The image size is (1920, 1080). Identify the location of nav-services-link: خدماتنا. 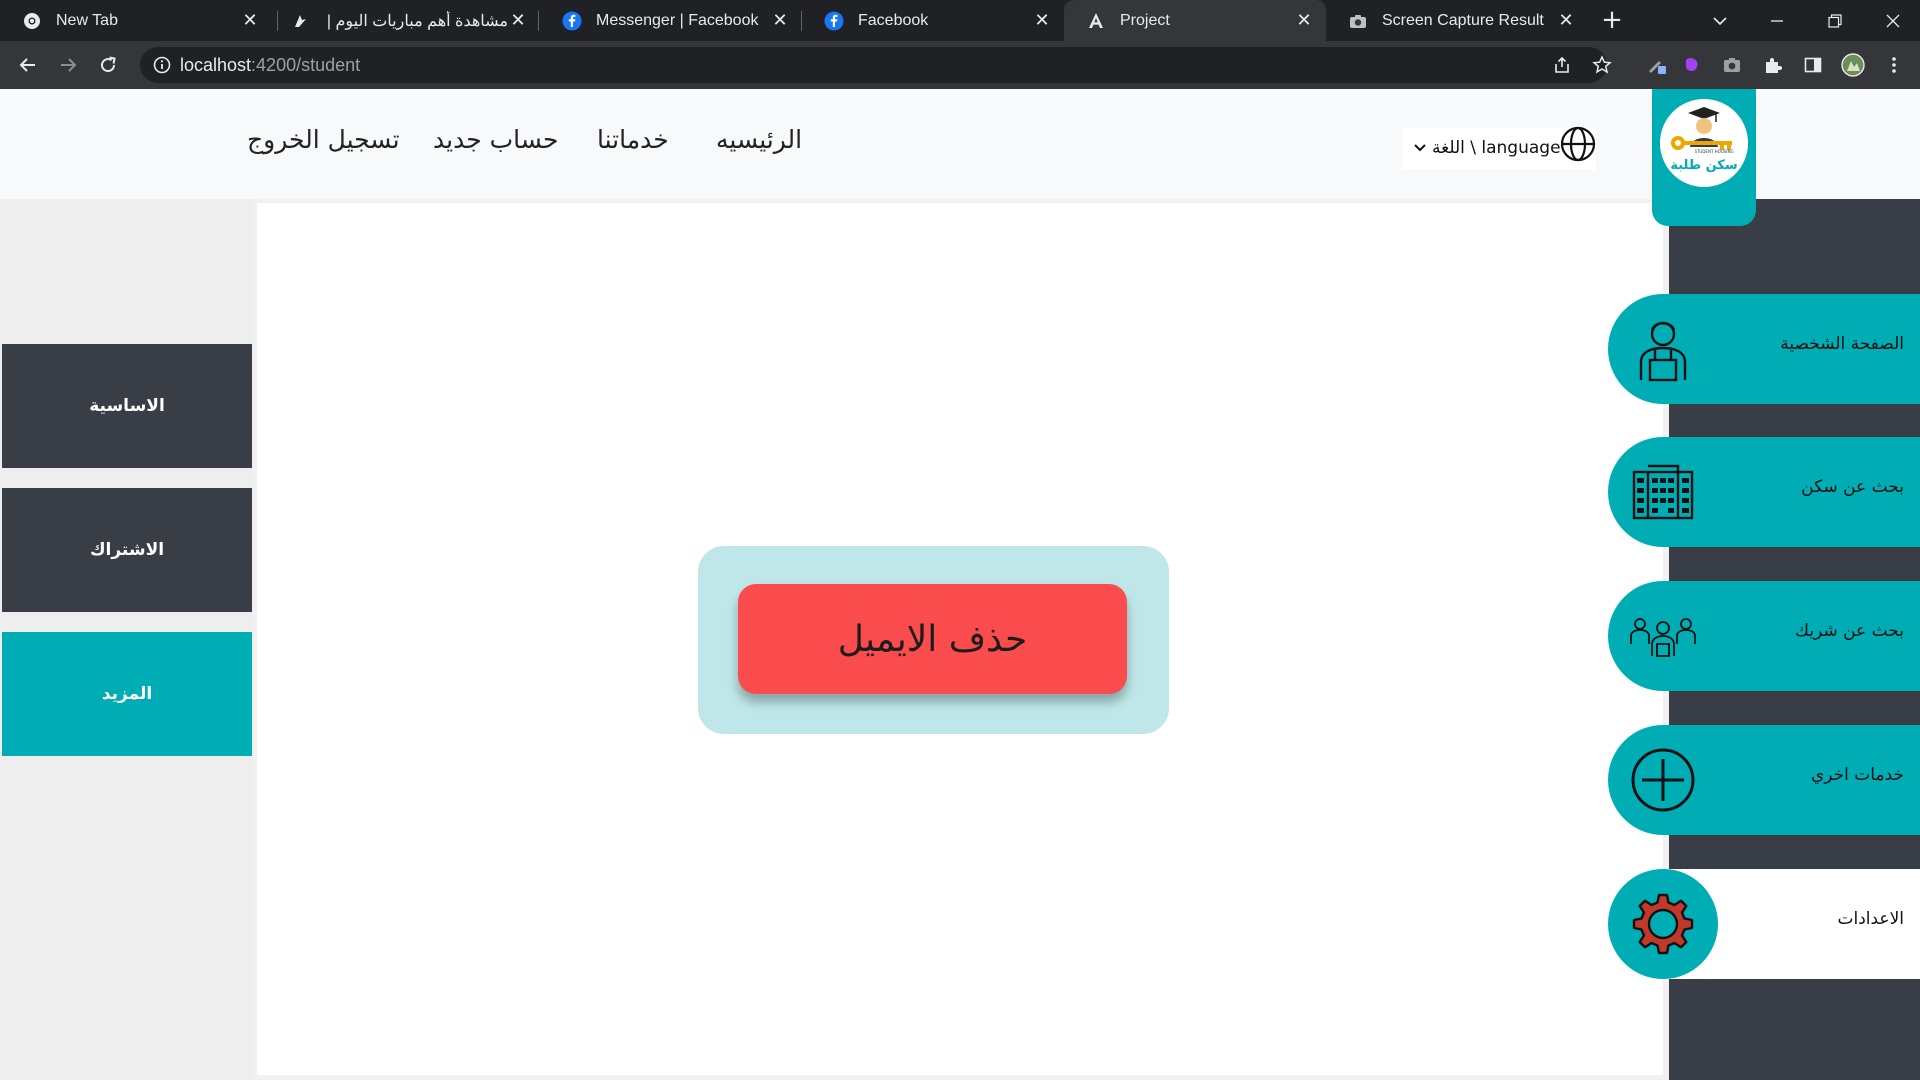
(633, 139).